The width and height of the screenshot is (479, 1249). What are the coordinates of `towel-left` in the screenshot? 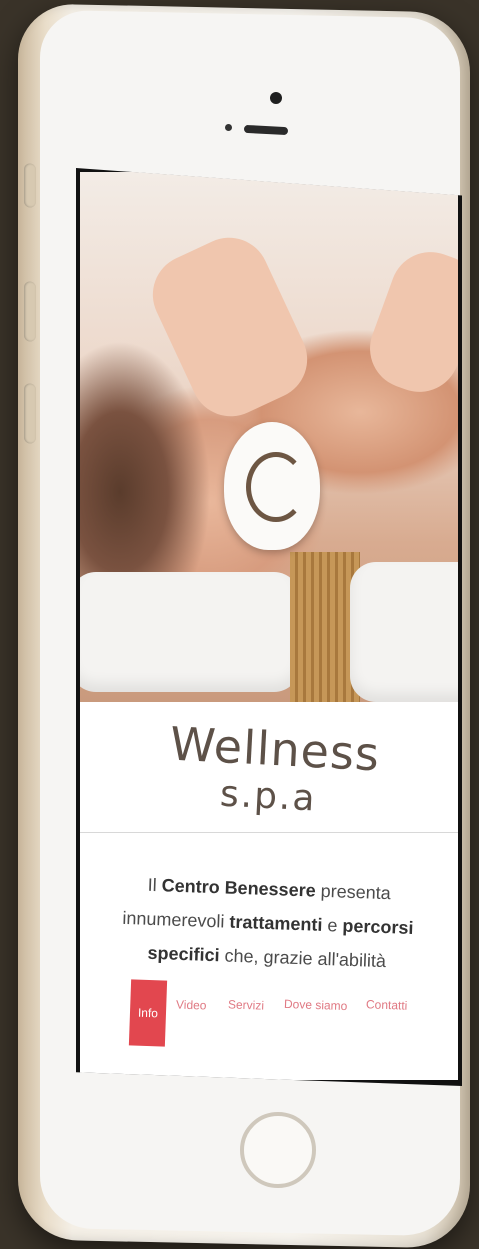 It's located at (190, 632).